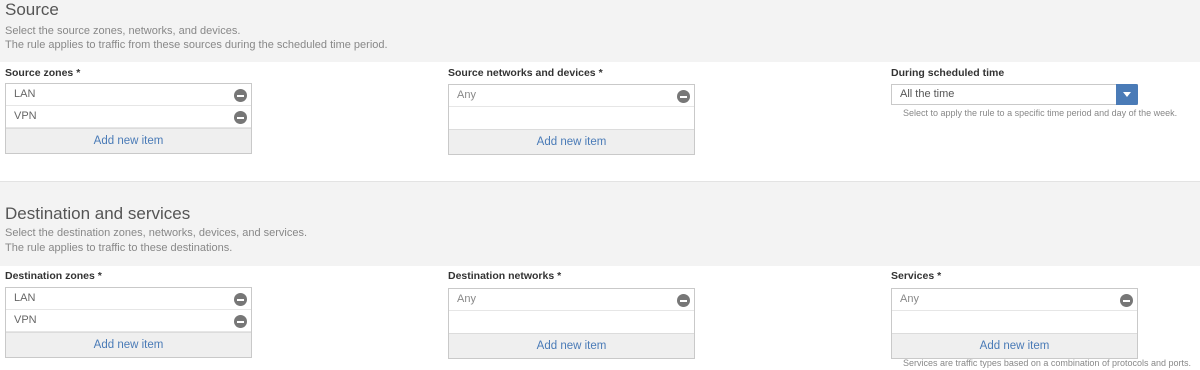 The width and height of the screenshot is (1200, 370). Describe the element at coordinates (32, 9) in the screenshot. I see `source-section-title: Source` at that location.